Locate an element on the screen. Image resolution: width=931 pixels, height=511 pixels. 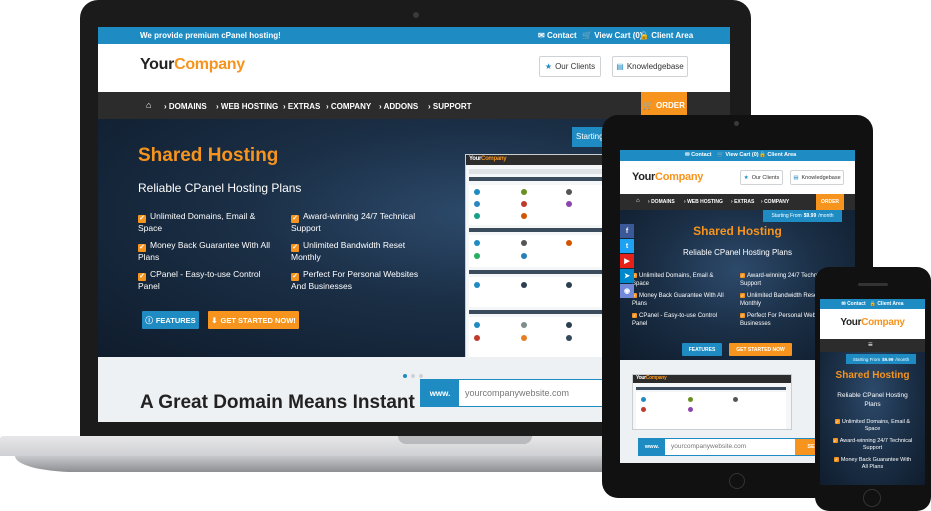
nav-support: › SUPPORT is located at coordinates (450, 106).